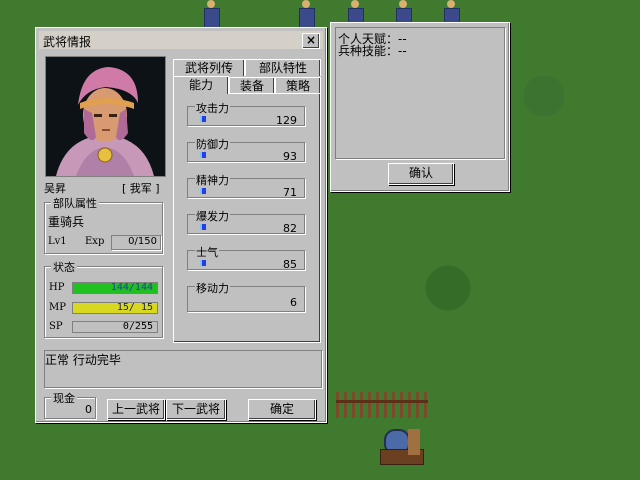 The image size is (640, 480). I want to click on status-group: 状态 HP 144/144 MP 15/ 15 SP 0/255, so click(103, 298).